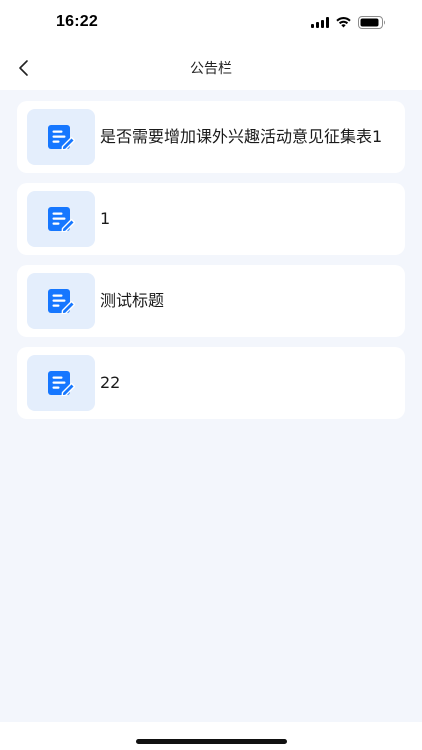  What do you see at coordinates (132, 300) in the screenshot?
I see `notice-title: 测试标题` at bounding box center [132, 300].